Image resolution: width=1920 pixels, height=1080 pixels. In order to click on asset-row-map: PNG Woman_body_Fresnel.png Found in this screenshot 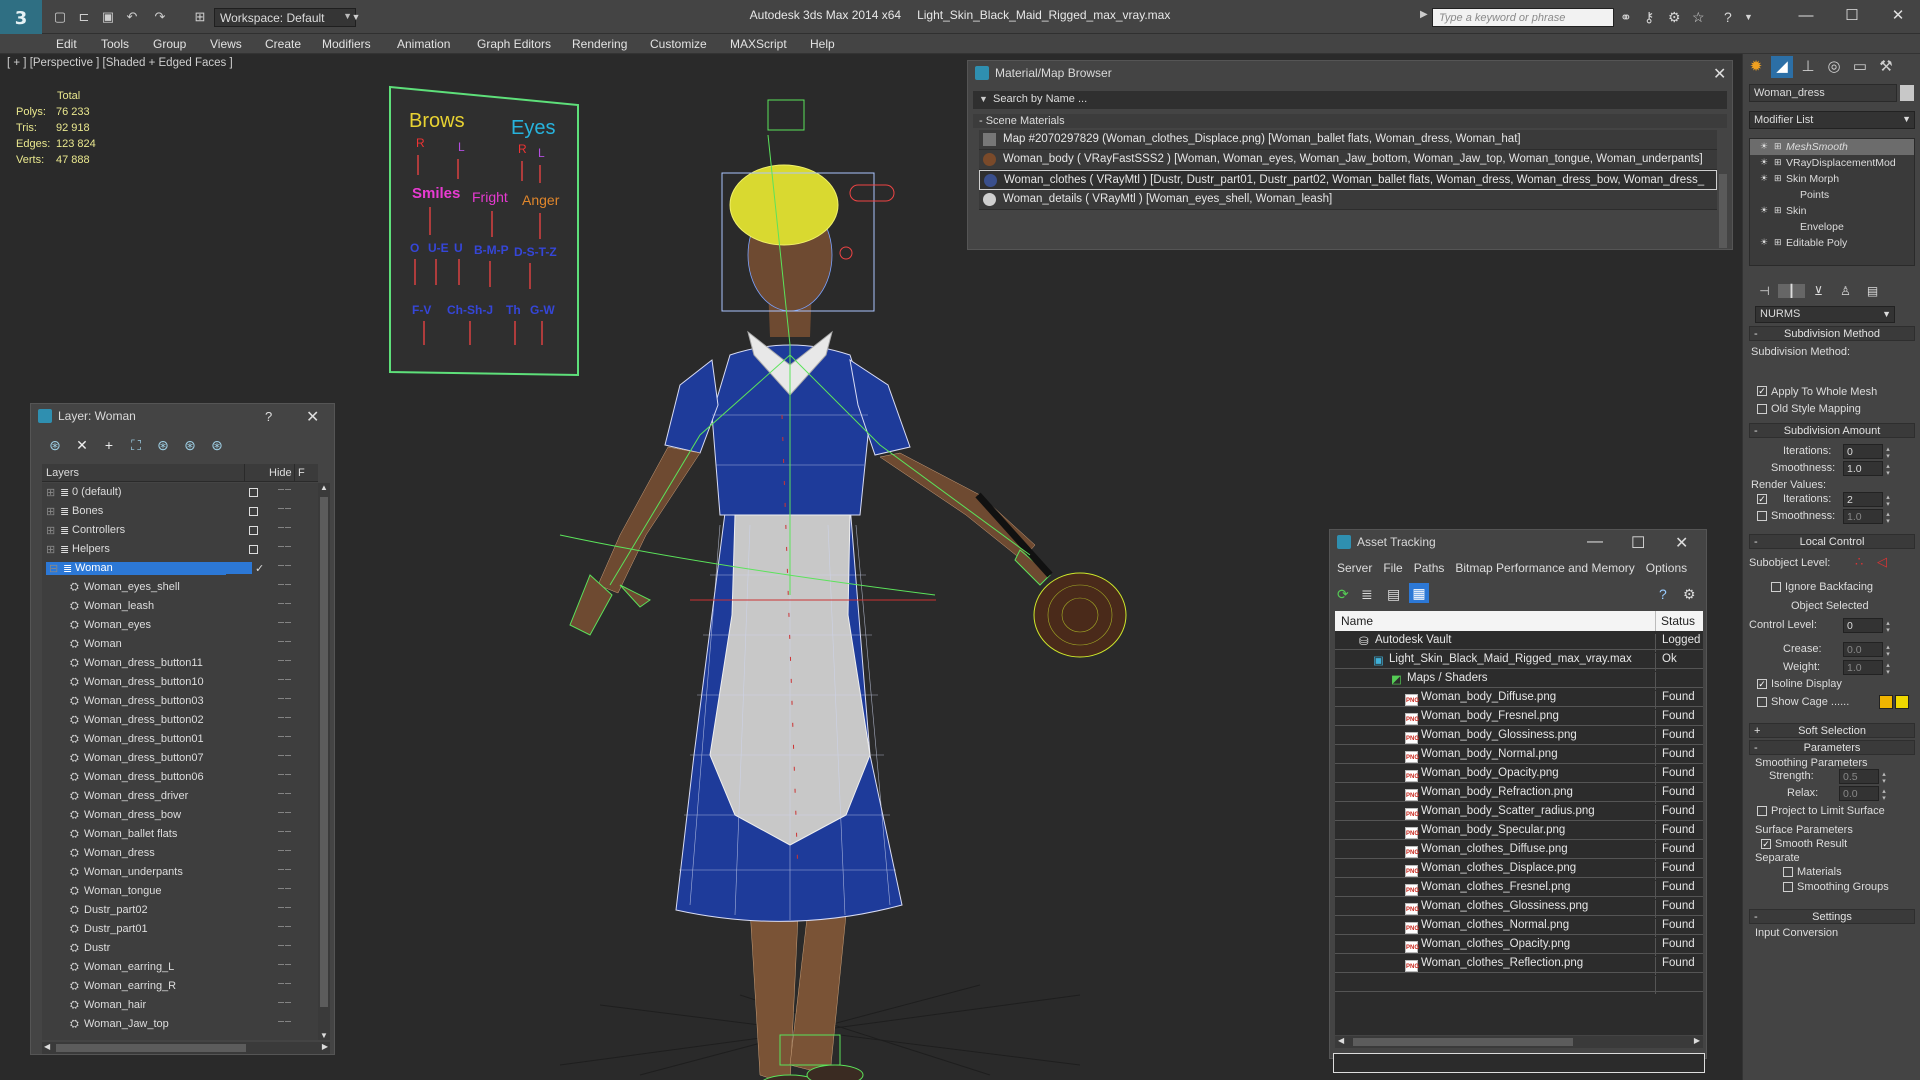, I will do `click(1519, 717)`.